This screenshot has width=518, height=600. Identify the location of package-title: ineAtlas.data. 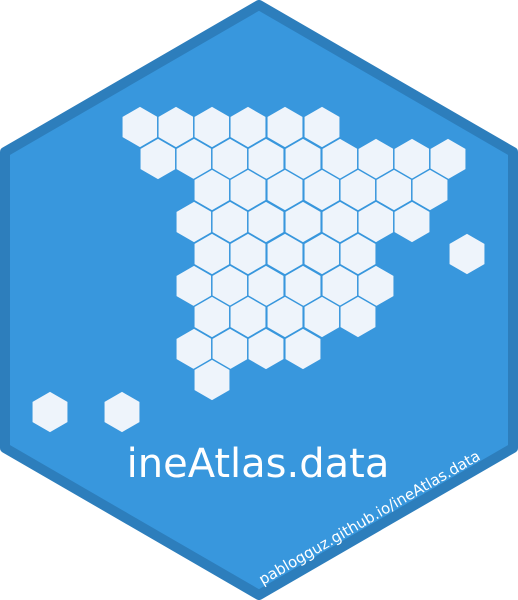
(258, 464).